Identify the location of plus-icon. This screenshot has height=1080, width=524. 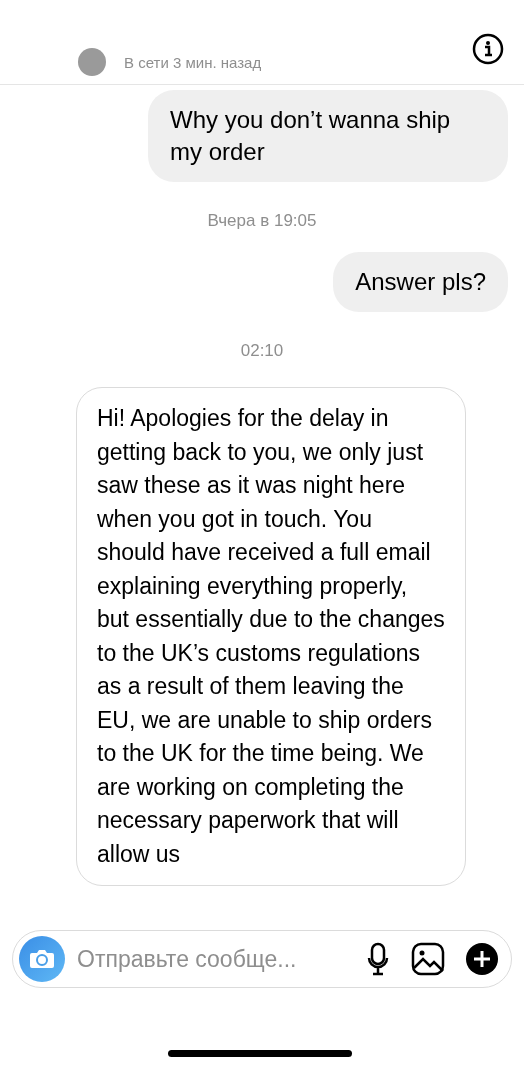
(482, 959).